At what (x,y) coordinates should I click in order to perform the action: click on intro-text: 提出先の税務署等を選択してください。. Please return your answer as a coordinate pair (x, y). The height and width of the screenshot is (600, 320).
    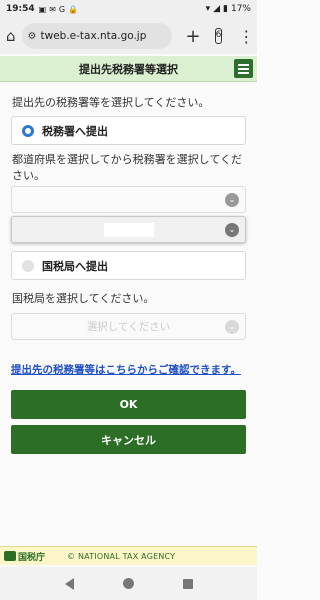
    Looking at the image, I should click on (111, 102).